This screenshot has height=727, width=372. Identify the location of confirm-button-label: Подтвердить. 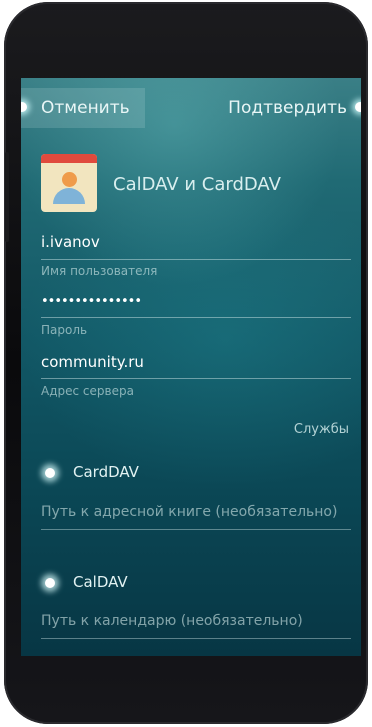
(287, 108).